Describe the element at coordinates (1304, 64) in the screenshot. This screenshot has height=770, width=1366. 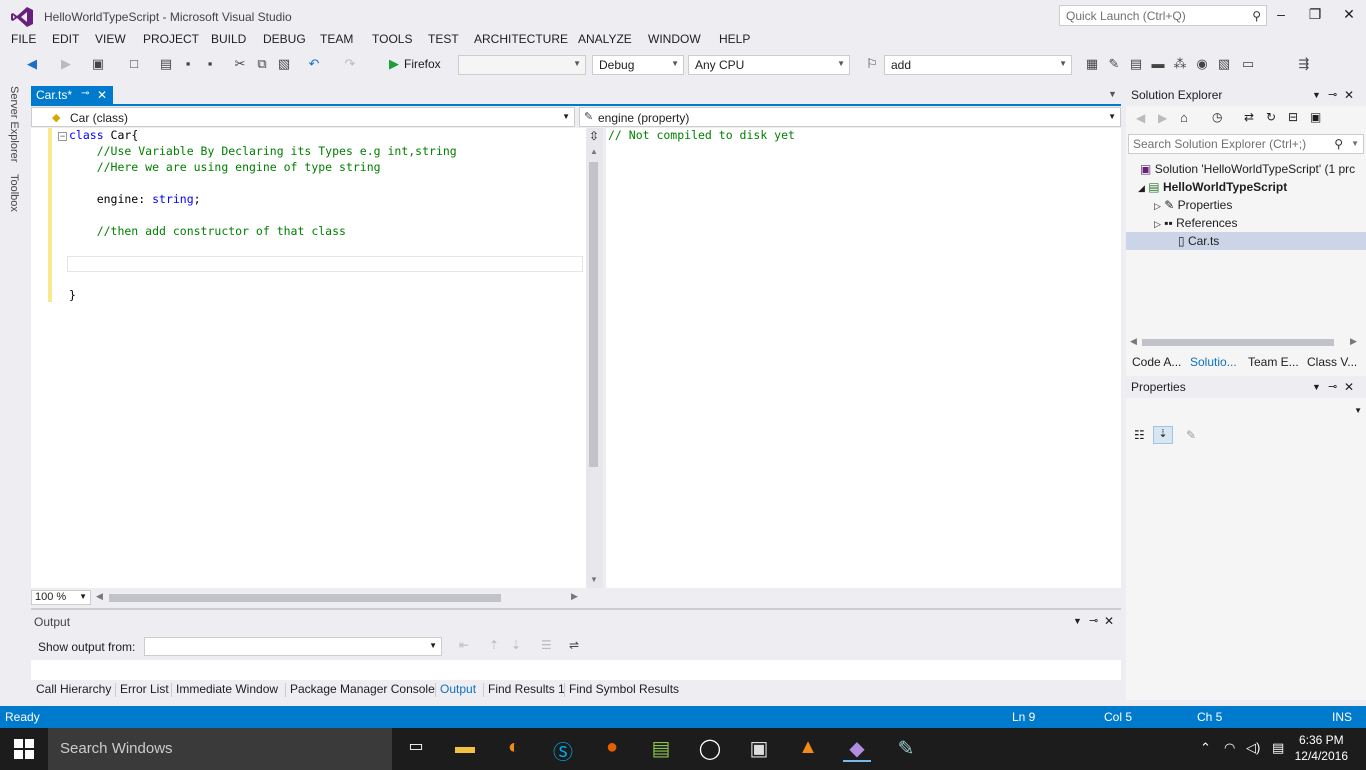
I see `customize-icon: ⇶` at that location.